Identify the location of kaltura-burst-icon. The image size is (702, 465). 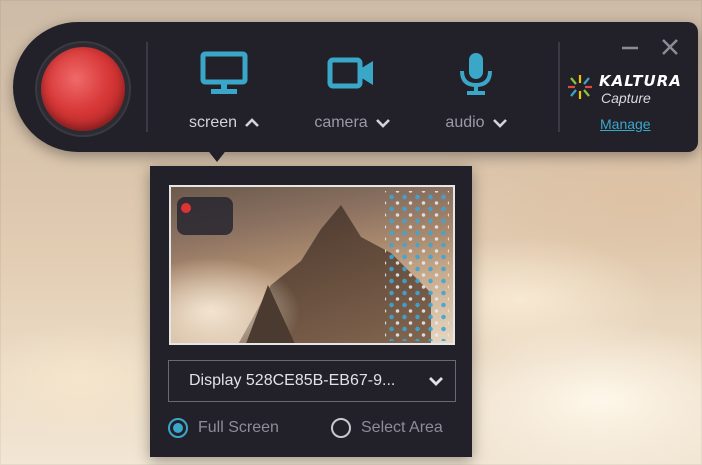
(580, 87).